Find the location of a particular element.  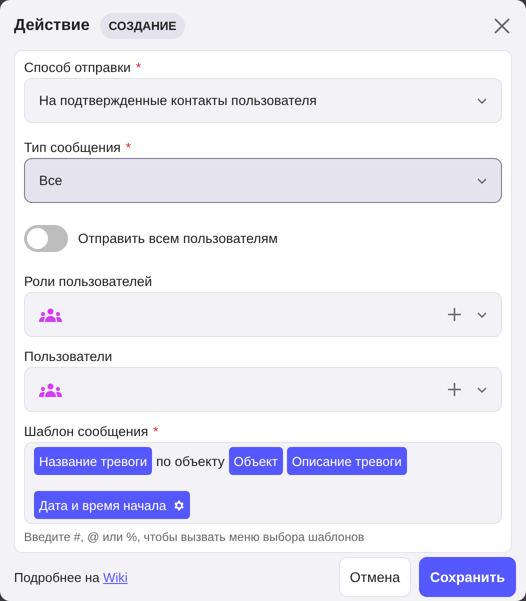

template-field: Название тревоги по объекту Объект Описание тревоги Дата и время начала is located at coordinates (263, 483).